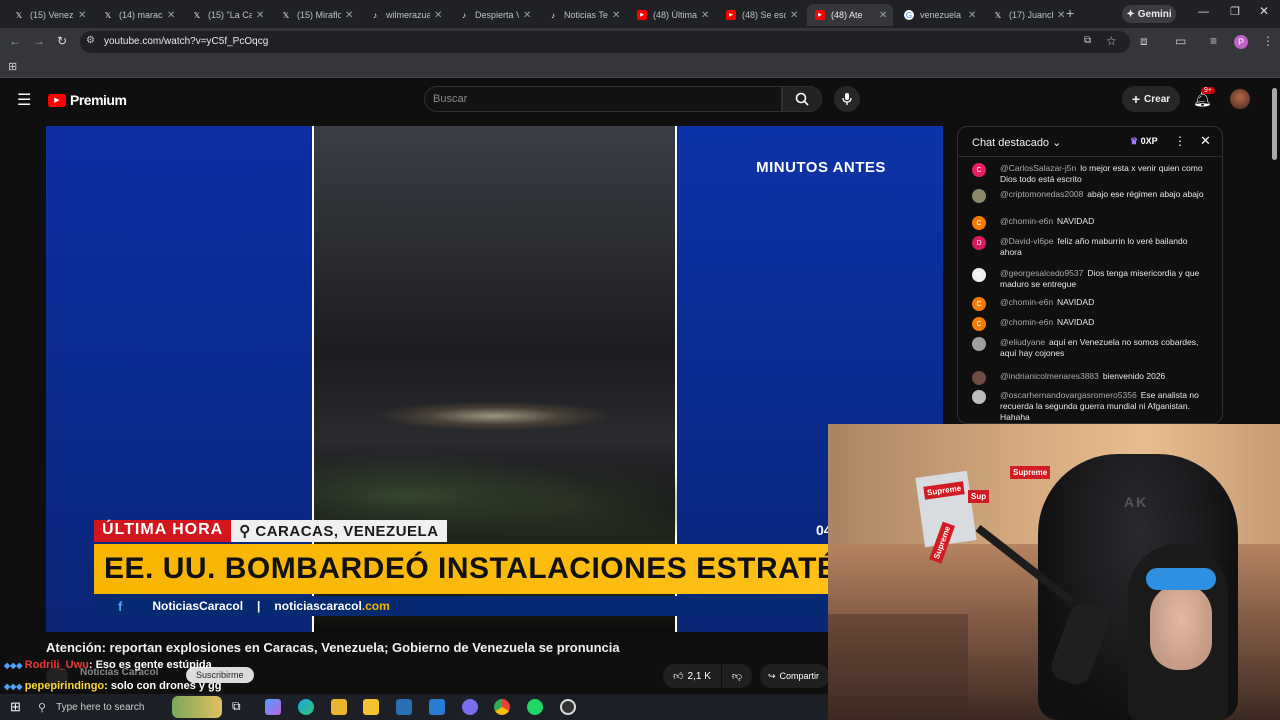  What do you see at coordinates (1180, 141) in the screenshot?
I see `chat-menu-icon: ⋮` at bounding box center [1180, 141].